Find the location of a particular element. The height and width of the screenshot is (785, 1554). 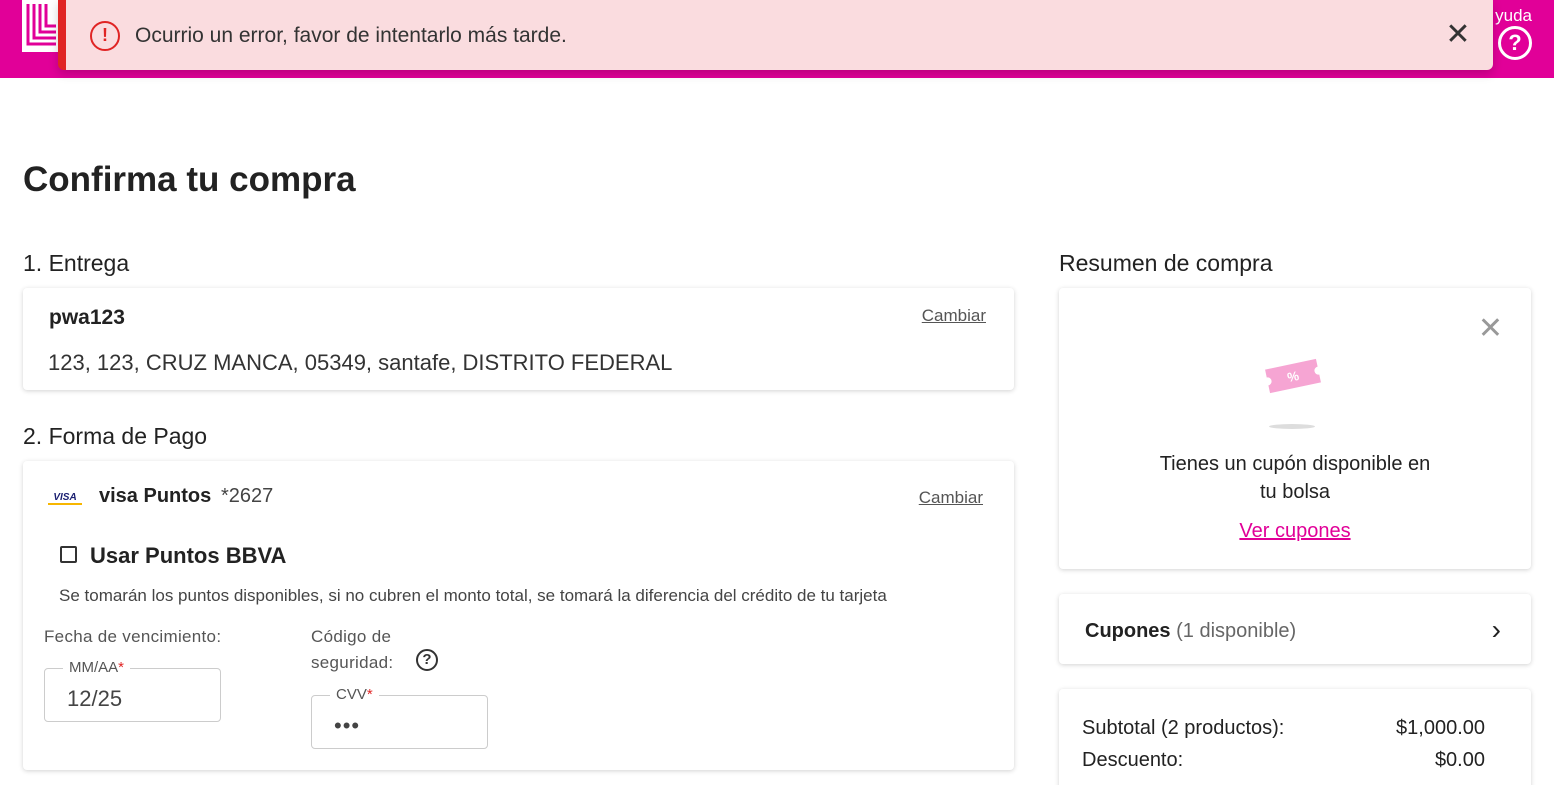

view-coupons-link-wrap: Ver cupones is located at coordinates (1295, 531).